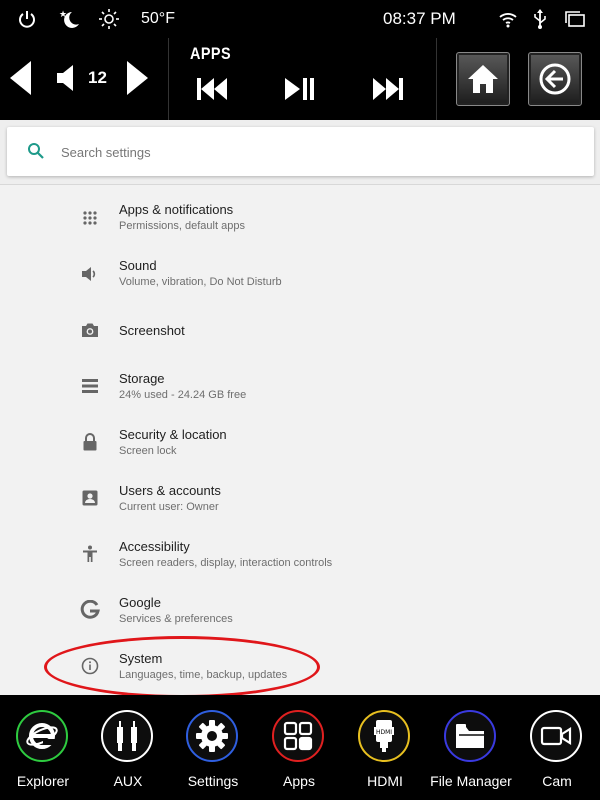 The image size is (600, 800). What do you see at coordinates (212, 736) in the screenshot?
I see `settings-gear-icon` at bounding box center [212, 736].